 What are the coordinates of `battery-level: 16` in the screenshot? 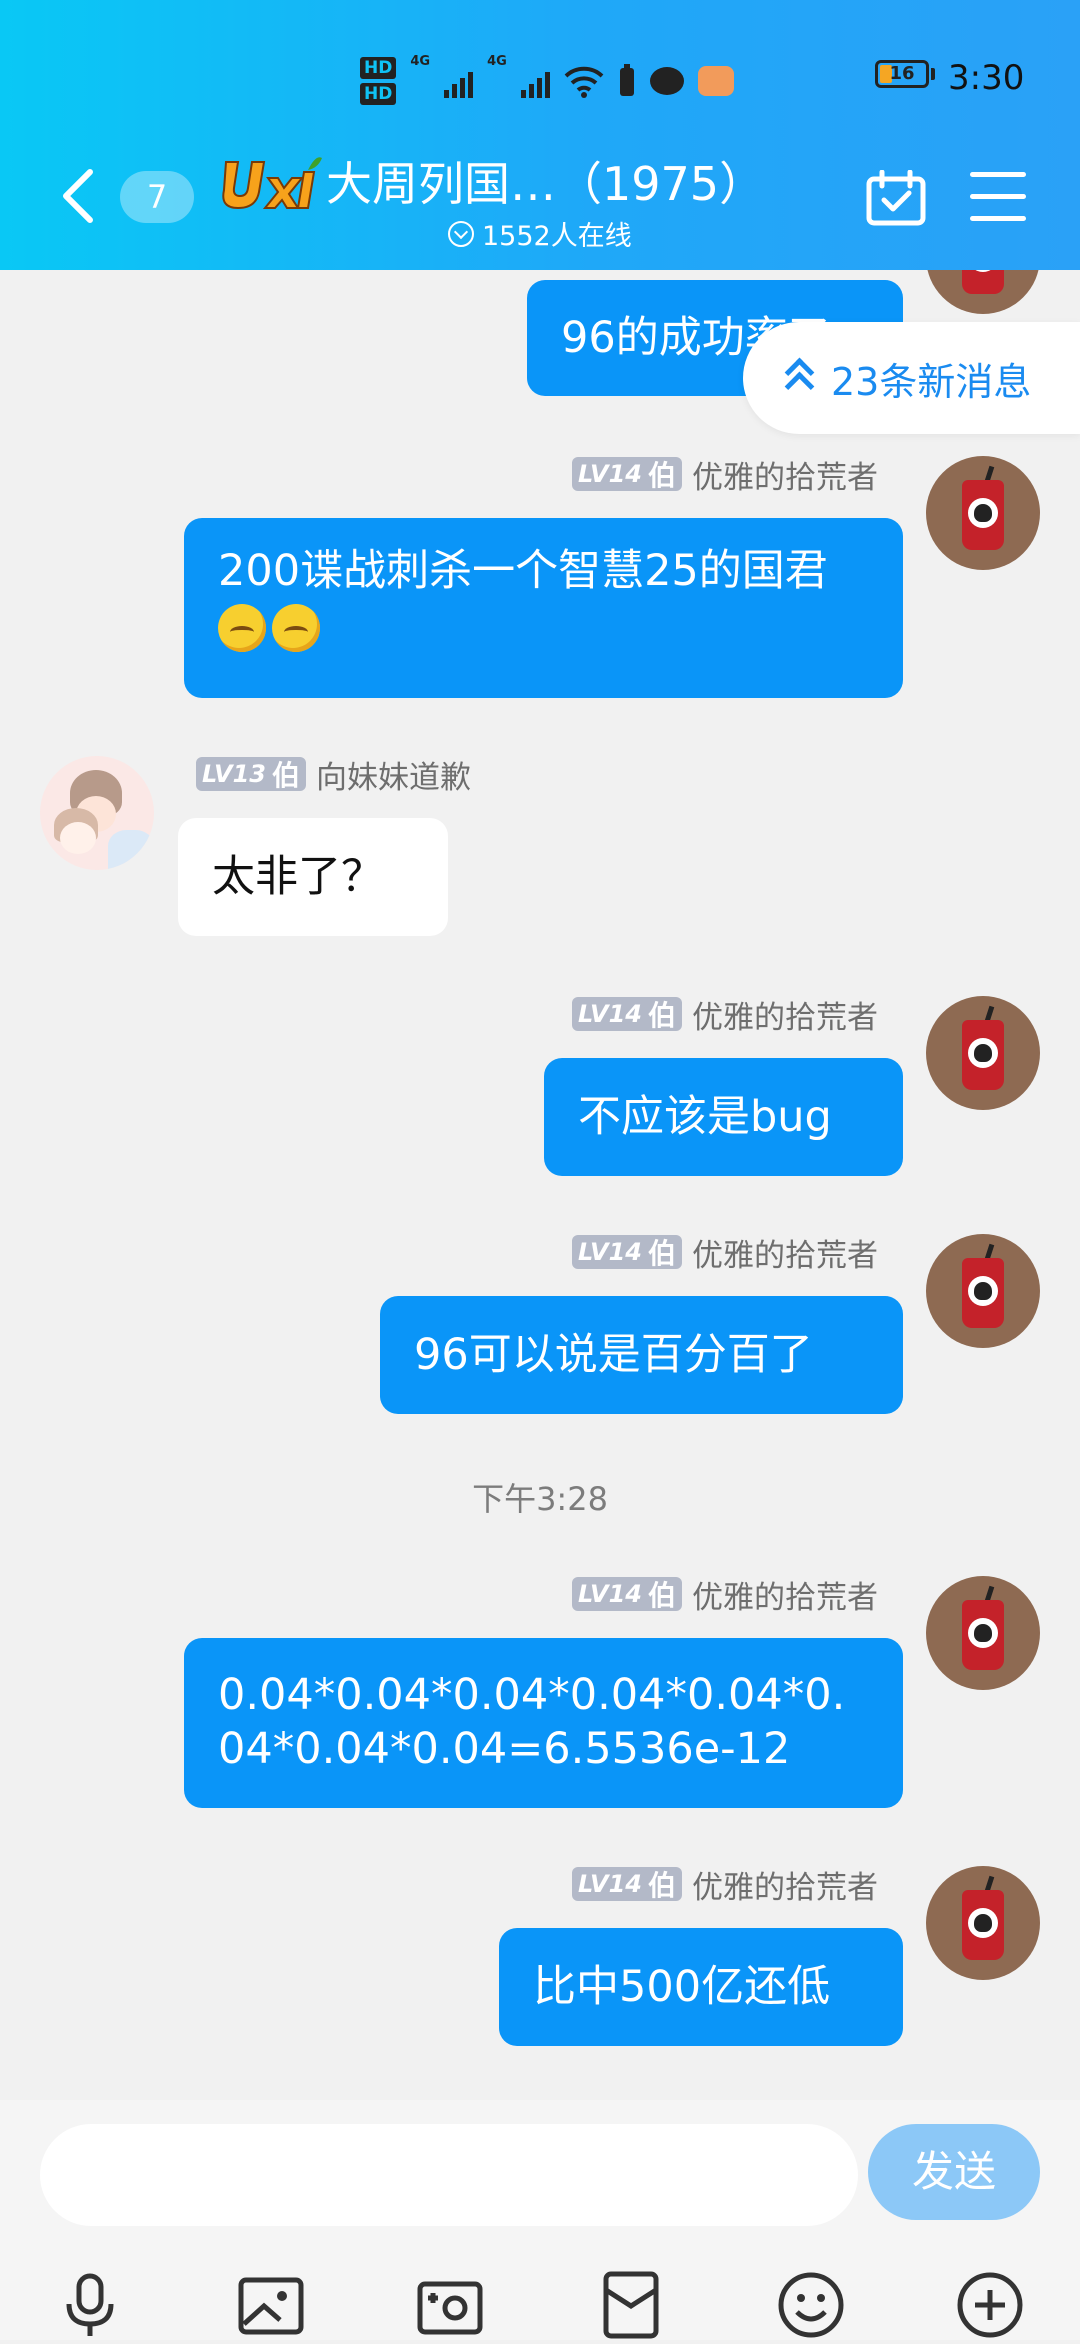 It's located at (902, 73).